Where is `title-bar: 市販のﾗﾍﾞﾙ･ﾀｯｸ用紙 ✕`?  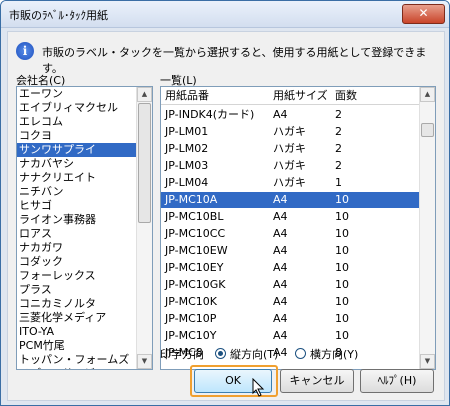
title-bar: 市販のﾗﾍﾞﾙ･ﾀｯｸ用紙 ✕ is located at coordinates (225, 14).